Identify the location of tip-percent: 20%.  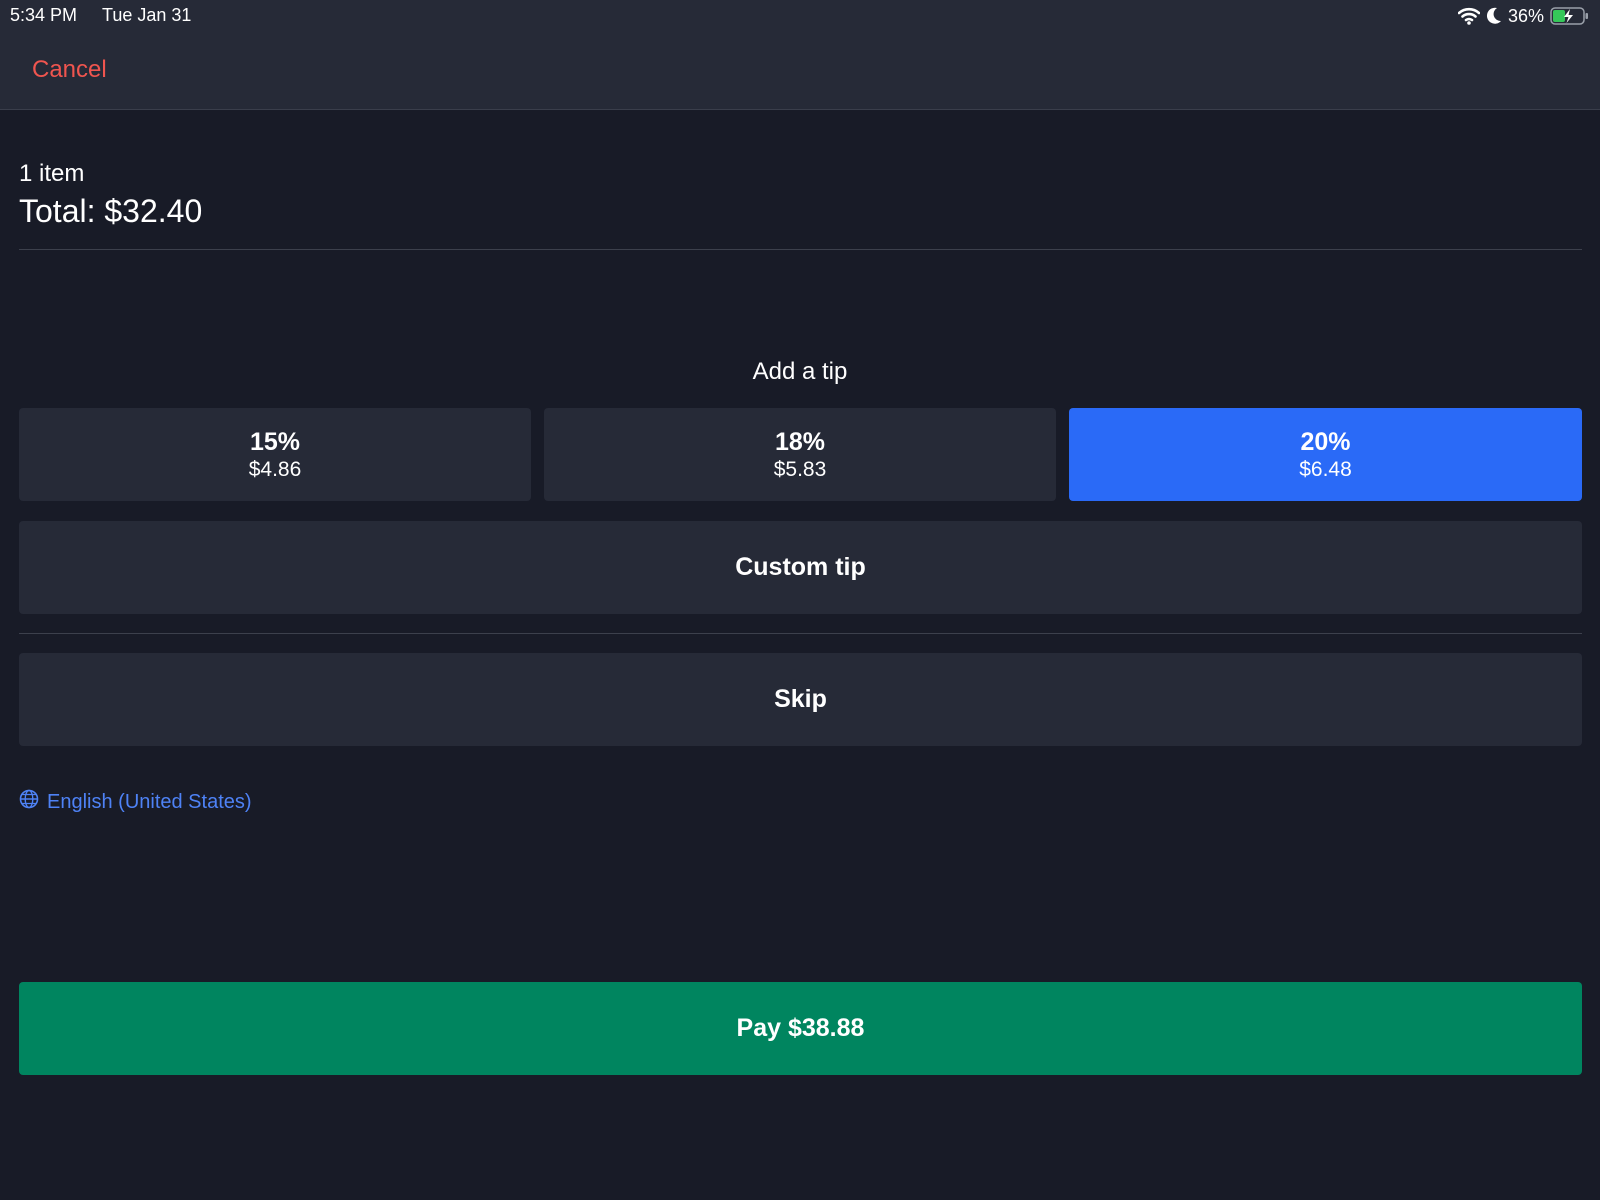
(1325, 441).